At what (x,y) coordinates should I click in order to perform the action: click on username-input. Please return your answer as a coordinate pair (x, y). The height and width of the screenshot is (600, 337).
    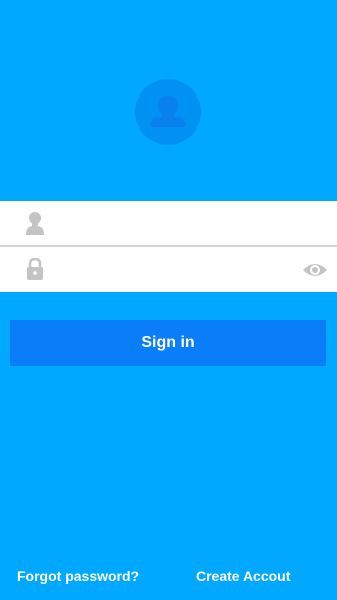
    Looking at the image, I should click on (175, 223).